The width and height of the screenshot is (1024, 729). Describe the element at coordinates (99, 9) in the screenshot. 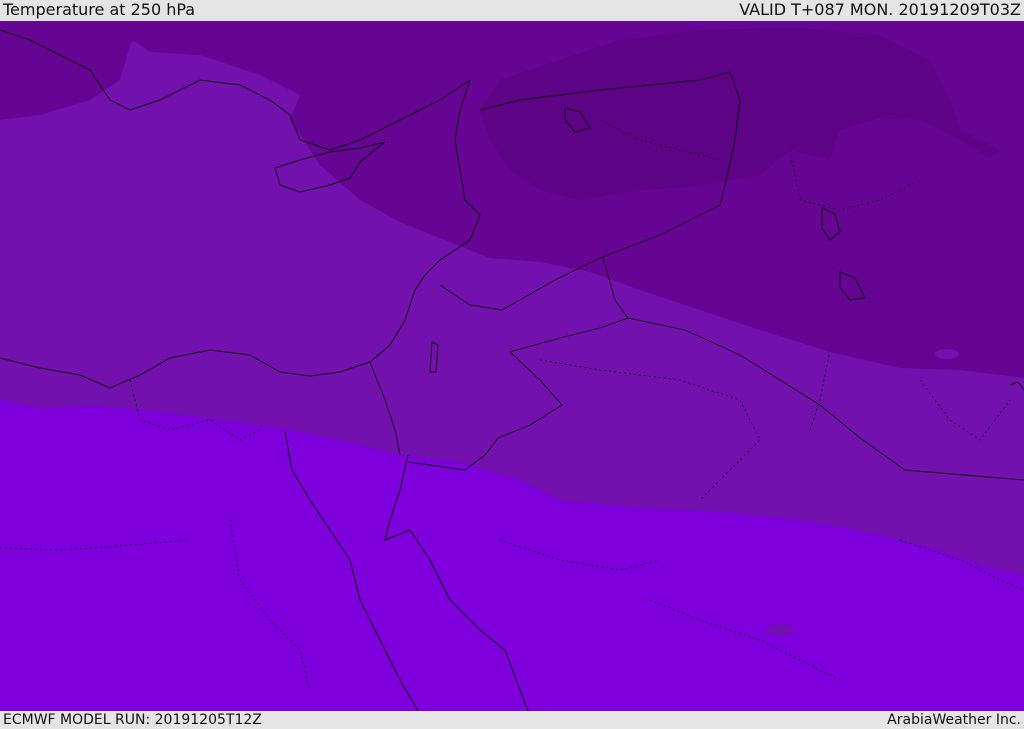

I see `map-title: Temperature at 250 hPa` at that location.